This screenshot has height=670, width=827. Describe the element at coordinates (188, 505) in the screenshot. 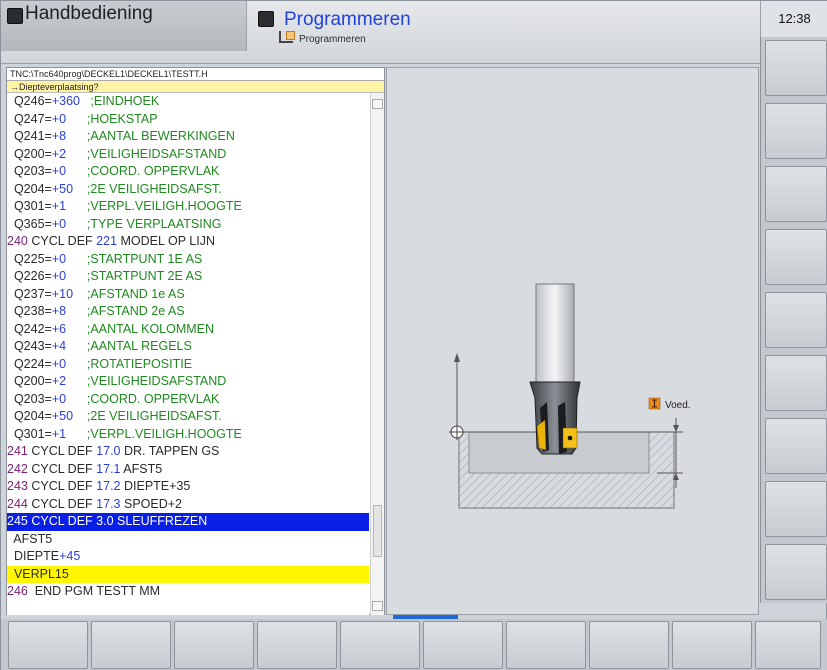

I see `program-line: 244 CYCL DEF 17.3 SPOED+2` at that location.